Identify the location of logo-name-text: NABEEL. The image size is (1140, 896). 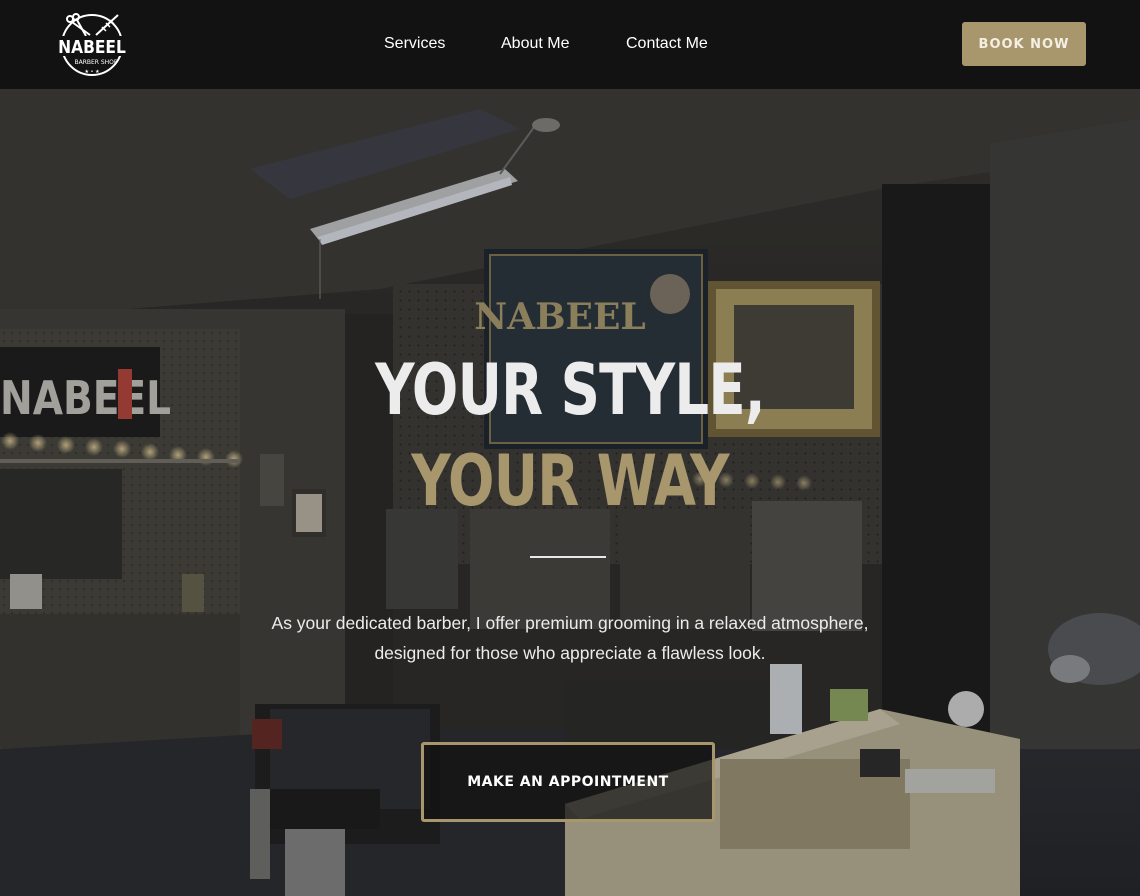
(92, 46).